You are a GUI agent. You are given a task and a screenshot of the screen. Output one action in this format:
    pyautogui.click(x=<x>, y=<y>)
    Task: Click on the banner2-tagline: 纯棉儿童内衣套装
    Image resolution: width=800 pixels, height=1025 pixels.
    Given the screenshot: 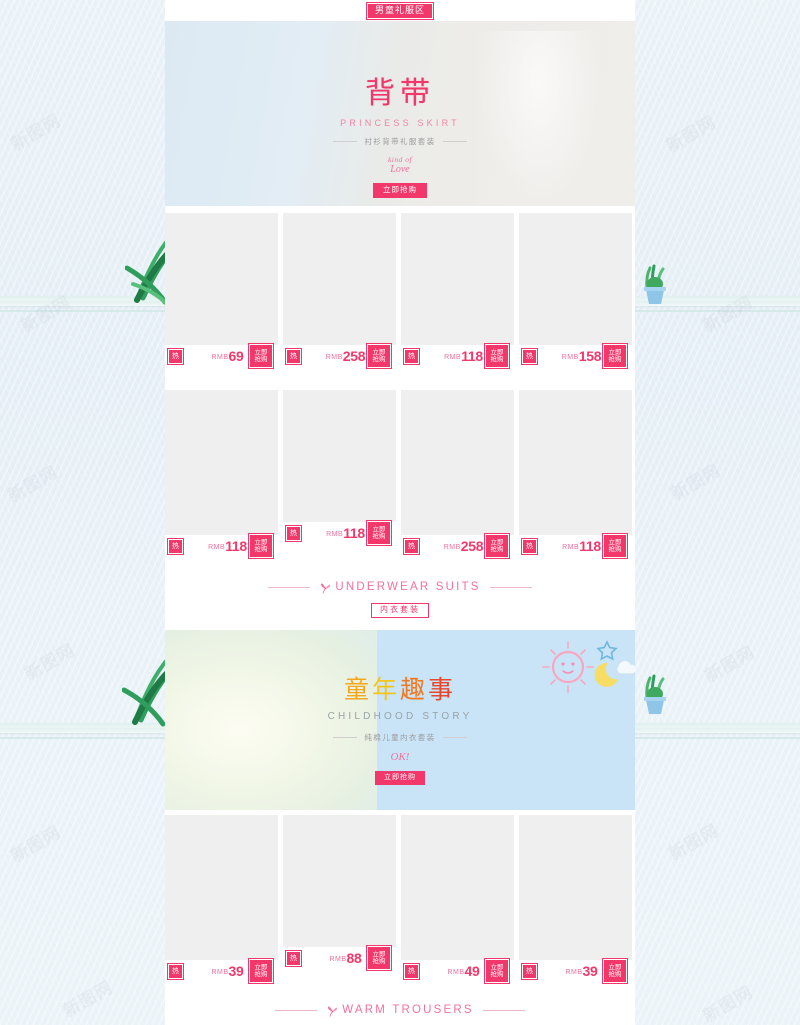 What is the action you would take?
    pyautogui.click(x=400, y=737)
    